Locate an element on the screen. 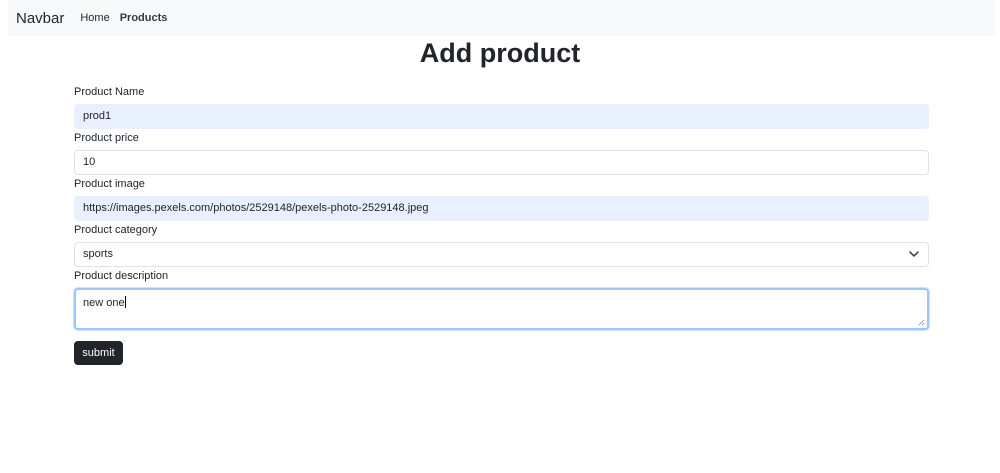 This screenshot has width=1000, height=473. product-name-label: Product Name is located at coordinates (109, 92).